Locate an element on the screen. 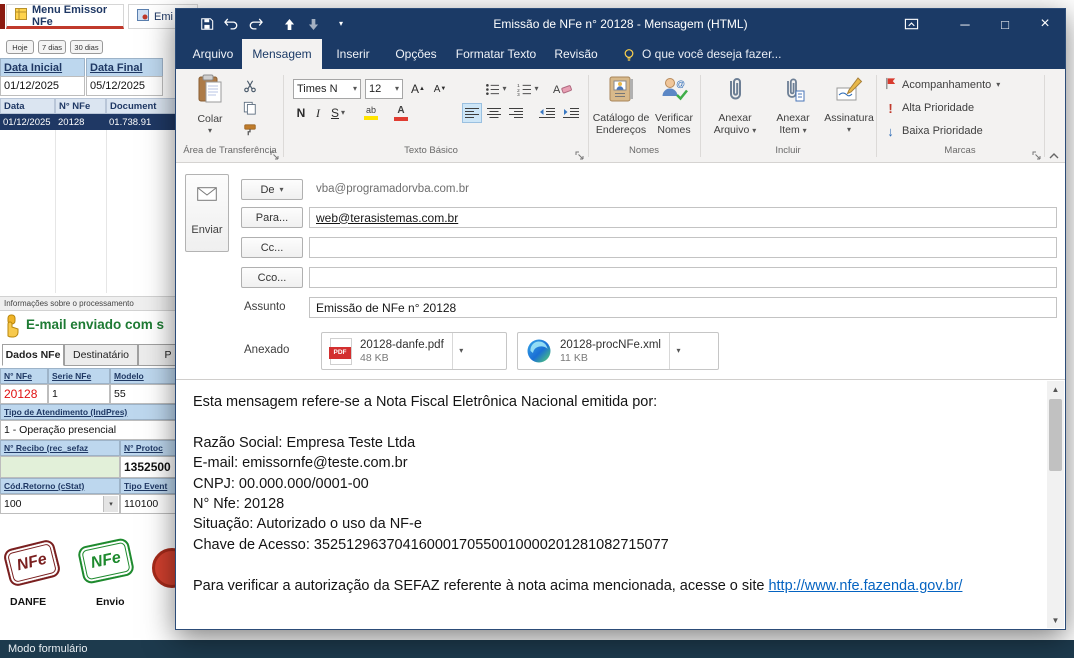 Image resolution: width=1074 pixels, height=658 pixels. clear-formatting-icon: A is located at coordinates (562, 89).